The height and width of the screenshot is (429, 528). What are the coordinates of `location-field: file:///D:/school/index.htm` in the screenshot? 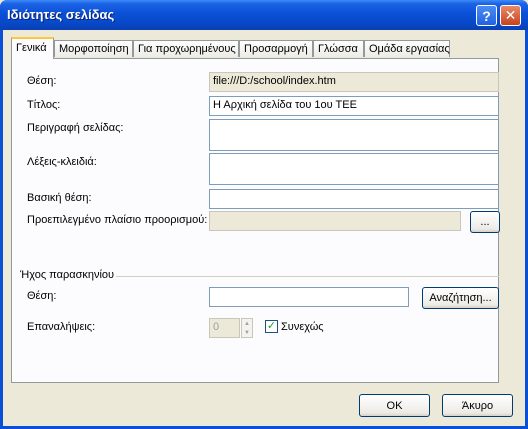 It's located at (354, 82).